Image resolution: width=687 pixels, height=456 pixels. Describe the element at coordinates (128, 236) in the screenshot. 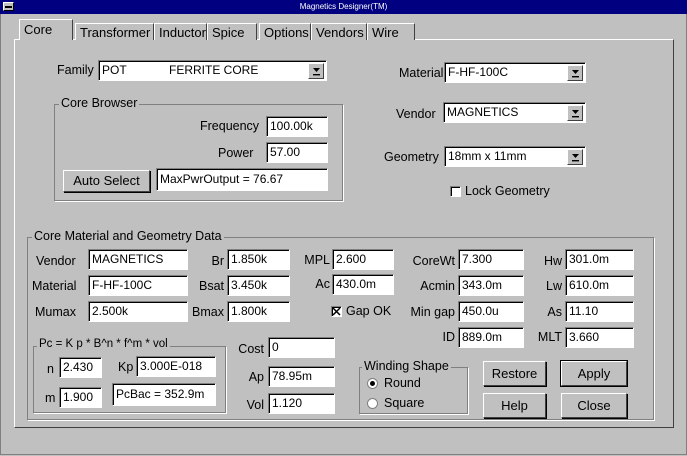

I see `core-material-geometry-title: Core Material and Geometry Data` at that location.